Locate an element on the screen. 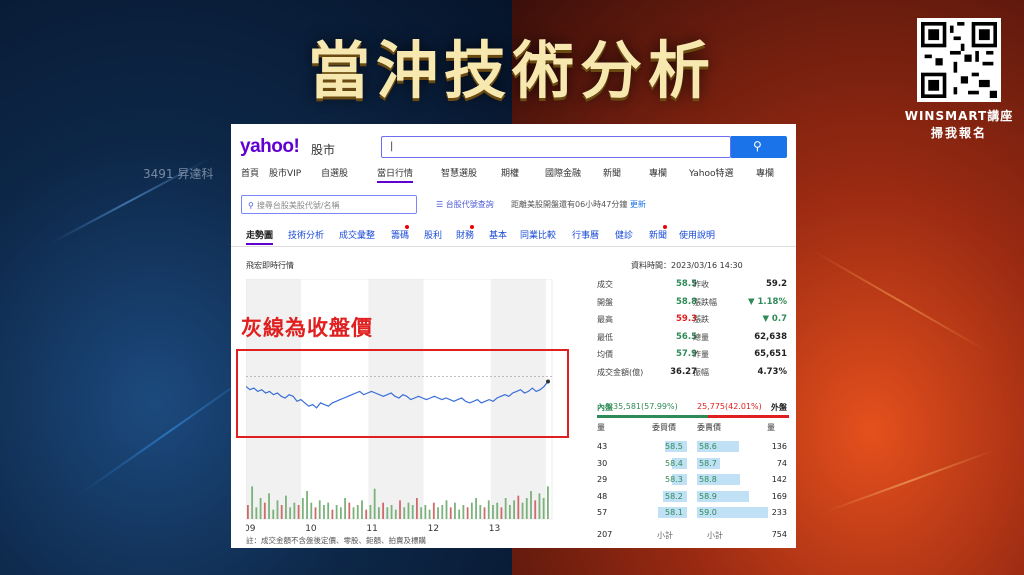 The height and width of the screenshot is (575, 1024). total-bid: 207 is located at coordinates (605, 534).